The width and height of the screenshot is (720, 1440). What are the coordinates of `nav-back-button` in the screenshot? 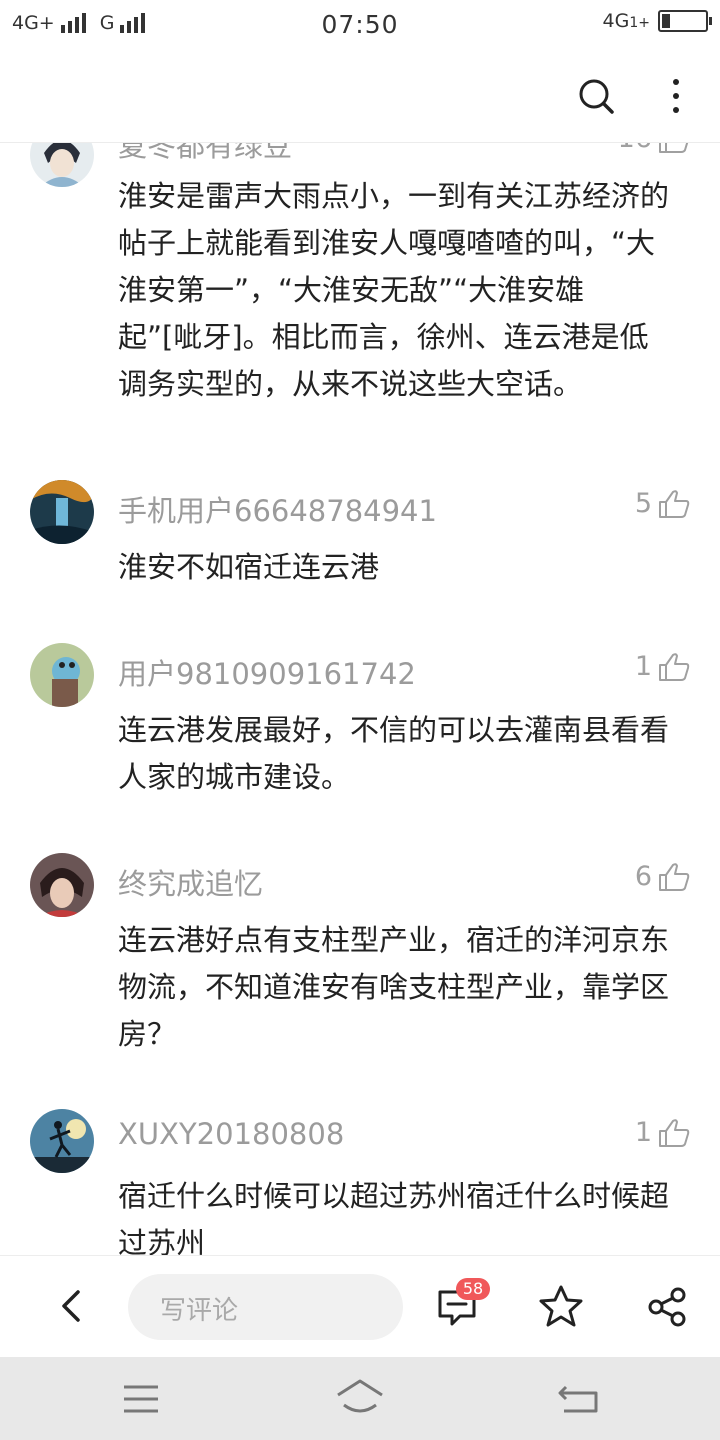 It's located at (578, 1398).